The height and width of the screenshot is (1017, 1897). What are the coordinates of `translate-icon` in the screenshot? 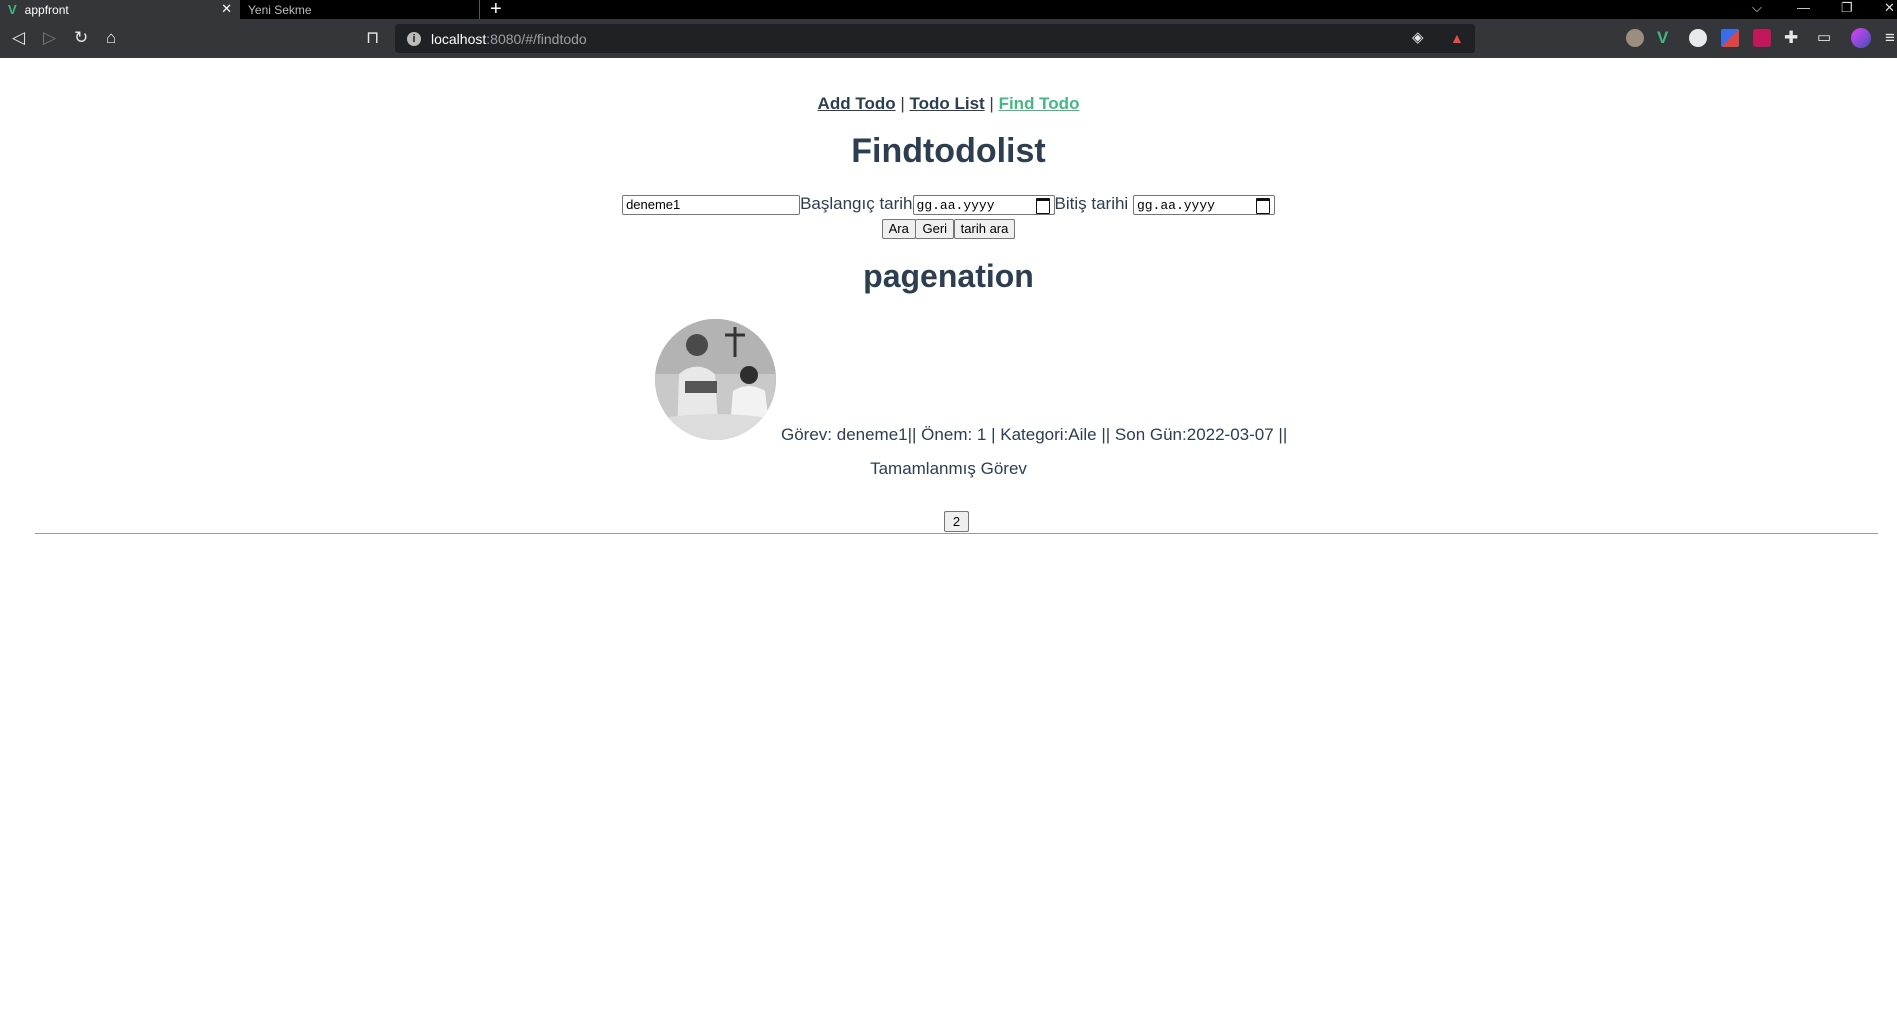 It's located at (1698, 38).